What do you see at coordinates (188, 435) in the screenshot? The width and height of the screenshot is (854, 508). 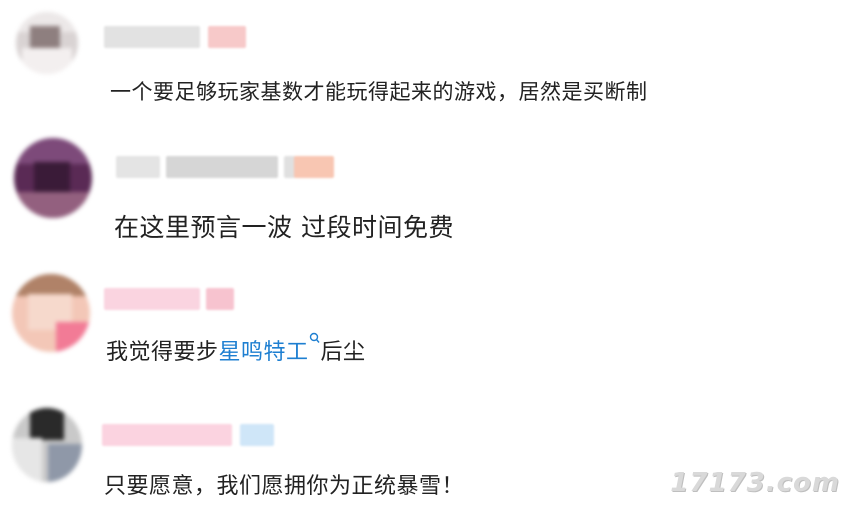 I see `username-blurred` at bounding box center [188, 435].